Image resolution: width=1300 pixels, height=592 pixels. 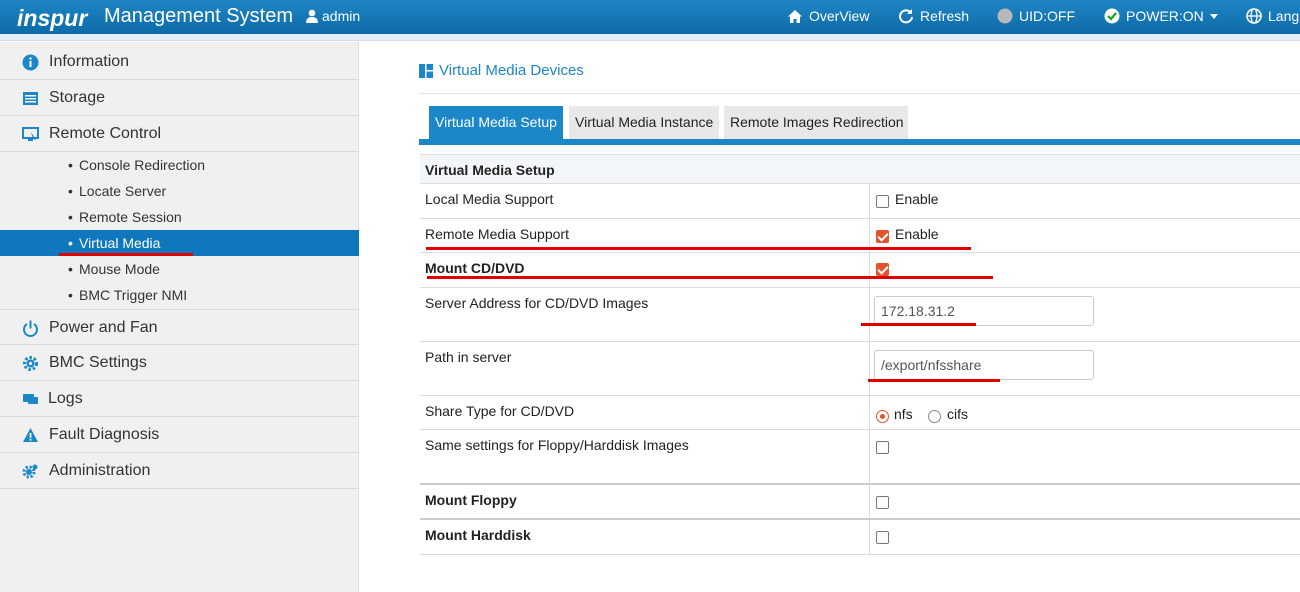 What do you see at coordinates (1047, 16) in the screenshot?
I see `uid-label: UID:OFF` at bounding box center [1047, 16].